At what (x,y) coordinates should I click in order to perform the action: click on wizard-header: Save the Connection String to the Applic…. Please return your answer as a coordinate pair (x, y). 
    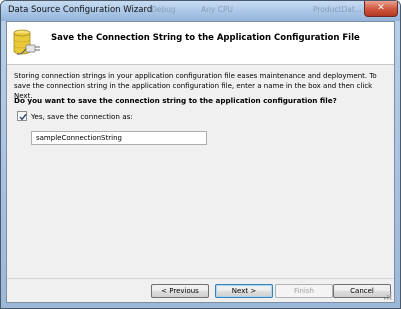
    Looking at the image, I should click on (200, 43).